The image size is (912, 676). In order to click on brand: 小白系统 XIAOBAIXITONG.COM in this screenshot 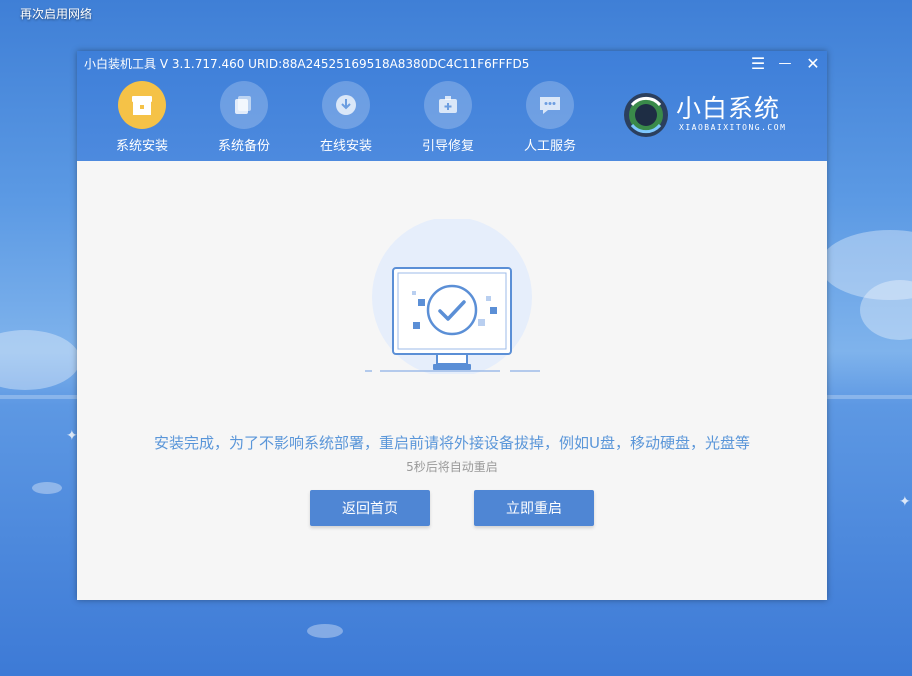, I will do `click(717, 115)`.